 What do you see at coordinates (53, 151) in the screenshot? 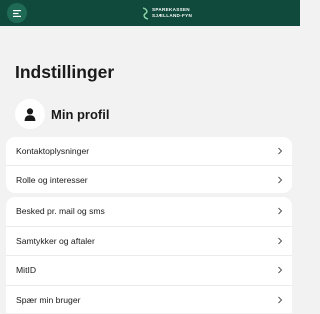
I see `settings-item-label: Kontaktoplysninger` at bounding box center [53, 151].